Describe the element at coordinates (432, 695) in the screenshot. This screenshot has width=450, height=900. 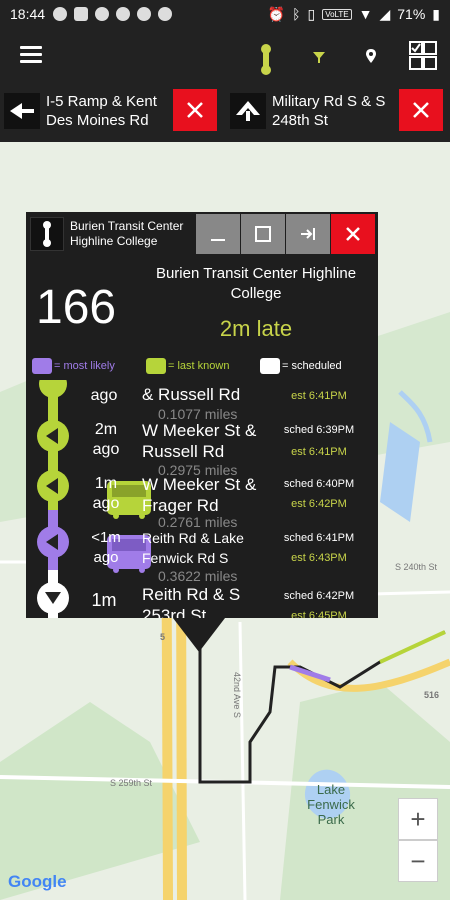
I see `map-label-highway-516: 516` at that location.